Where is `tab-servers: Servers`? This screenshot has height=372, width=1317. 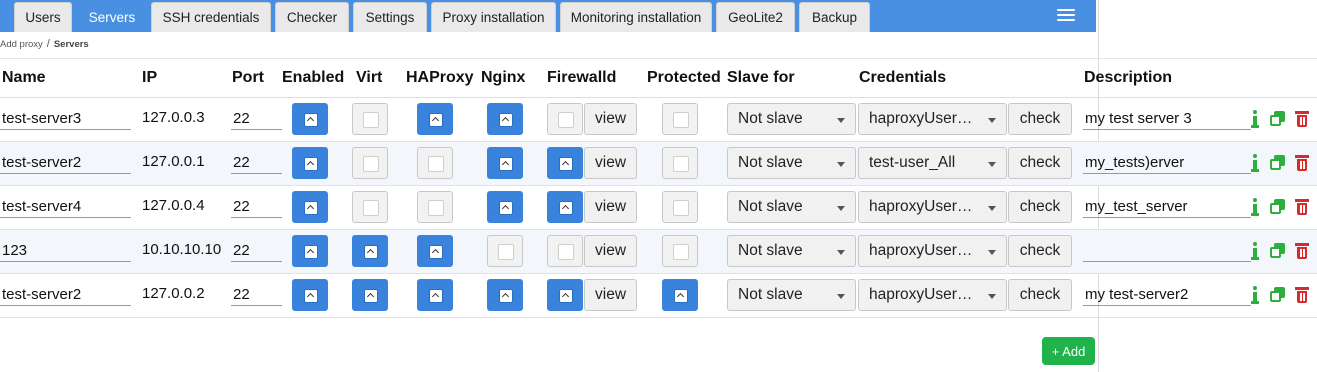
tab-servers: Servers is located at coordinates (112, 17).